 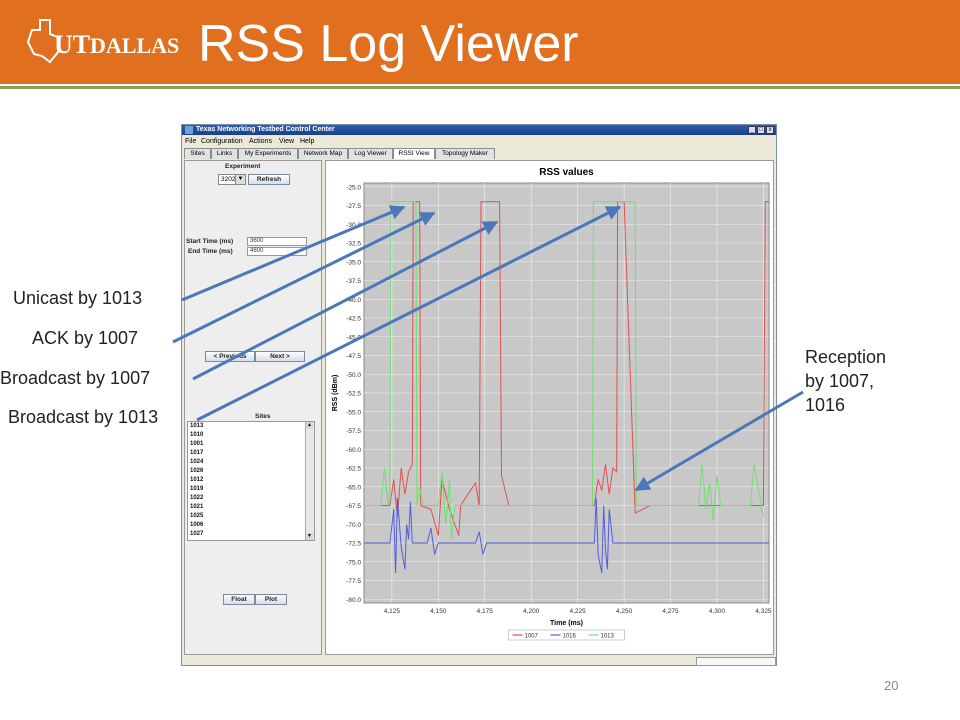 I want to click on annotation-reception-line-3: 1016, so click(x=825, y=405).